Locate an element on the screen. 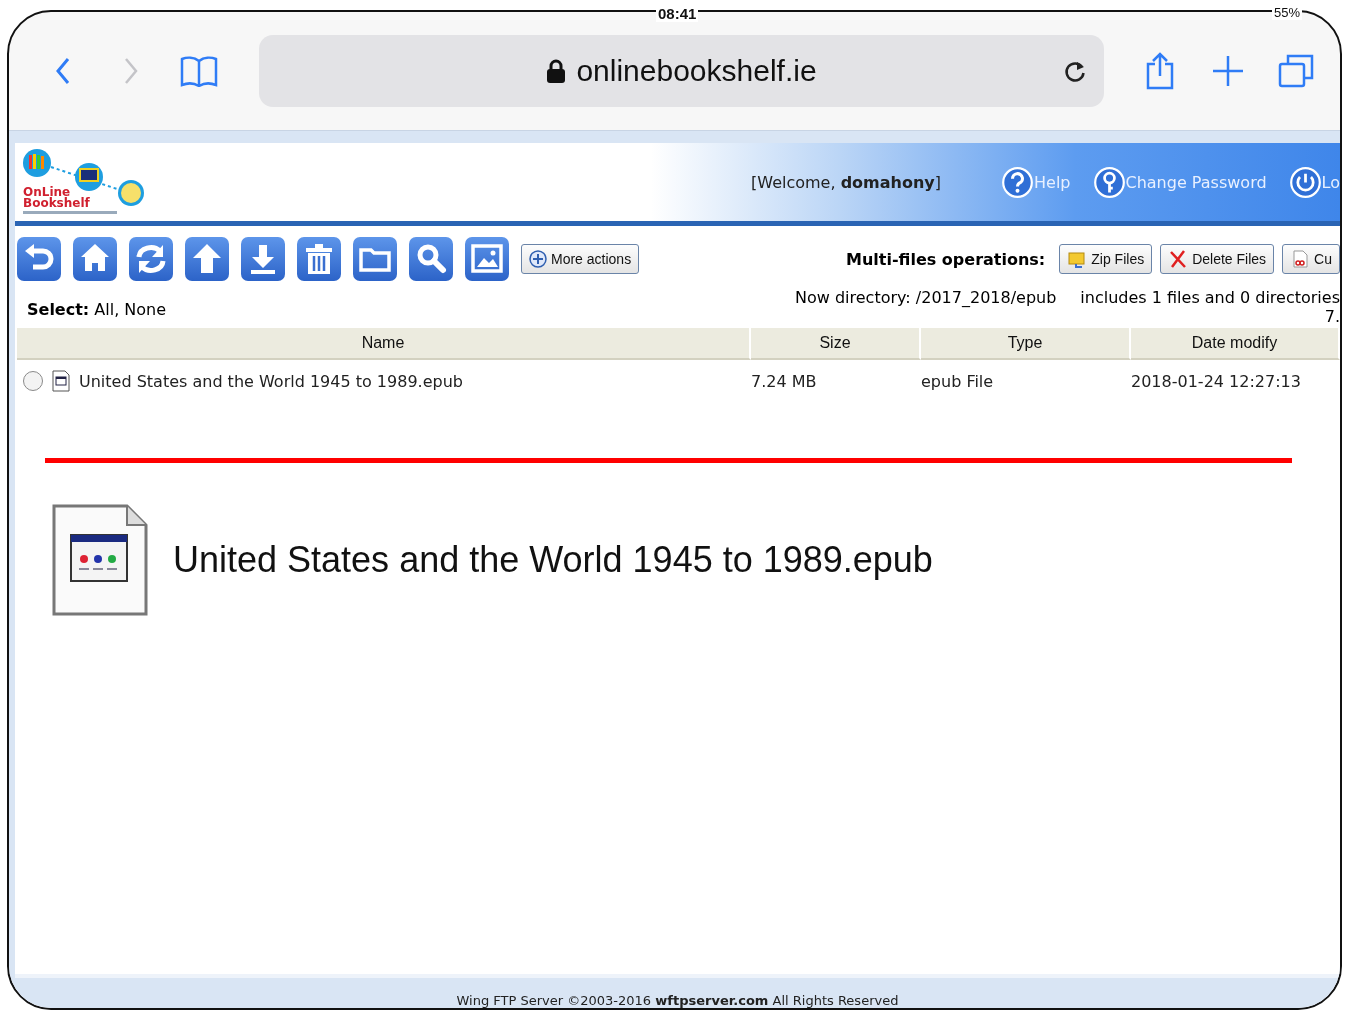 The width and height of the screenshot is (1349, 1010). share-icon is located at coordinates (1160, 71).